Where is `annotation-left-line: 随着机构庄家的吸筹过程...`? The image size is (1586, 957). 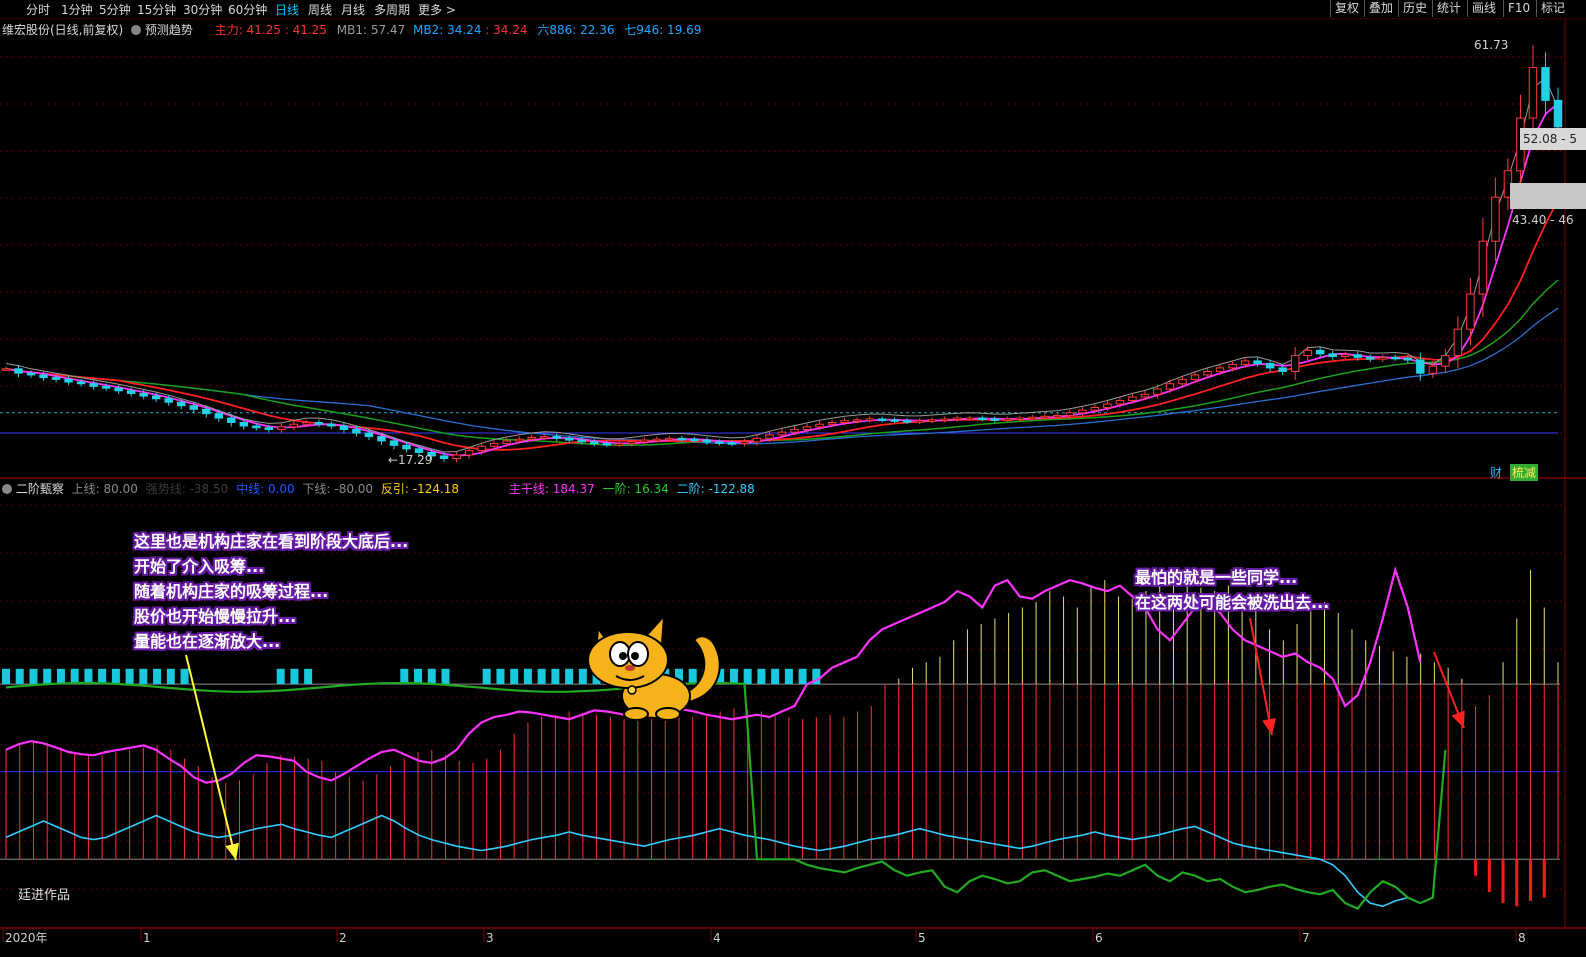
annotation-left-line: 随着机构庄家的吸筹过程... is located at coordinates (231, 591).